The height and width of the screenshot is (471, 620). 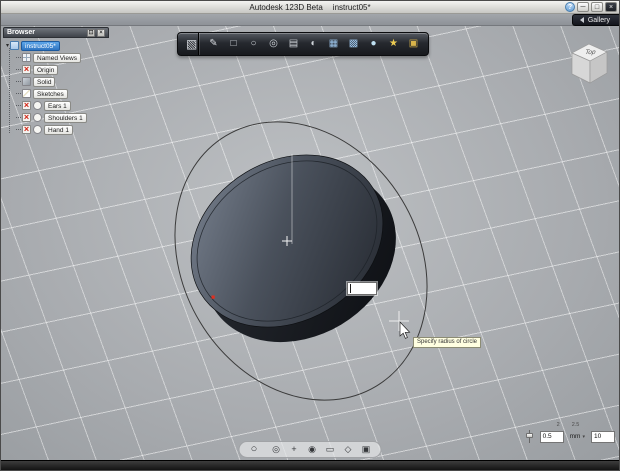 What do you see at coordinates (400, 325) in the screenshot?
I see `crosshair-cursor-icon` at bounding box center [400, 325].